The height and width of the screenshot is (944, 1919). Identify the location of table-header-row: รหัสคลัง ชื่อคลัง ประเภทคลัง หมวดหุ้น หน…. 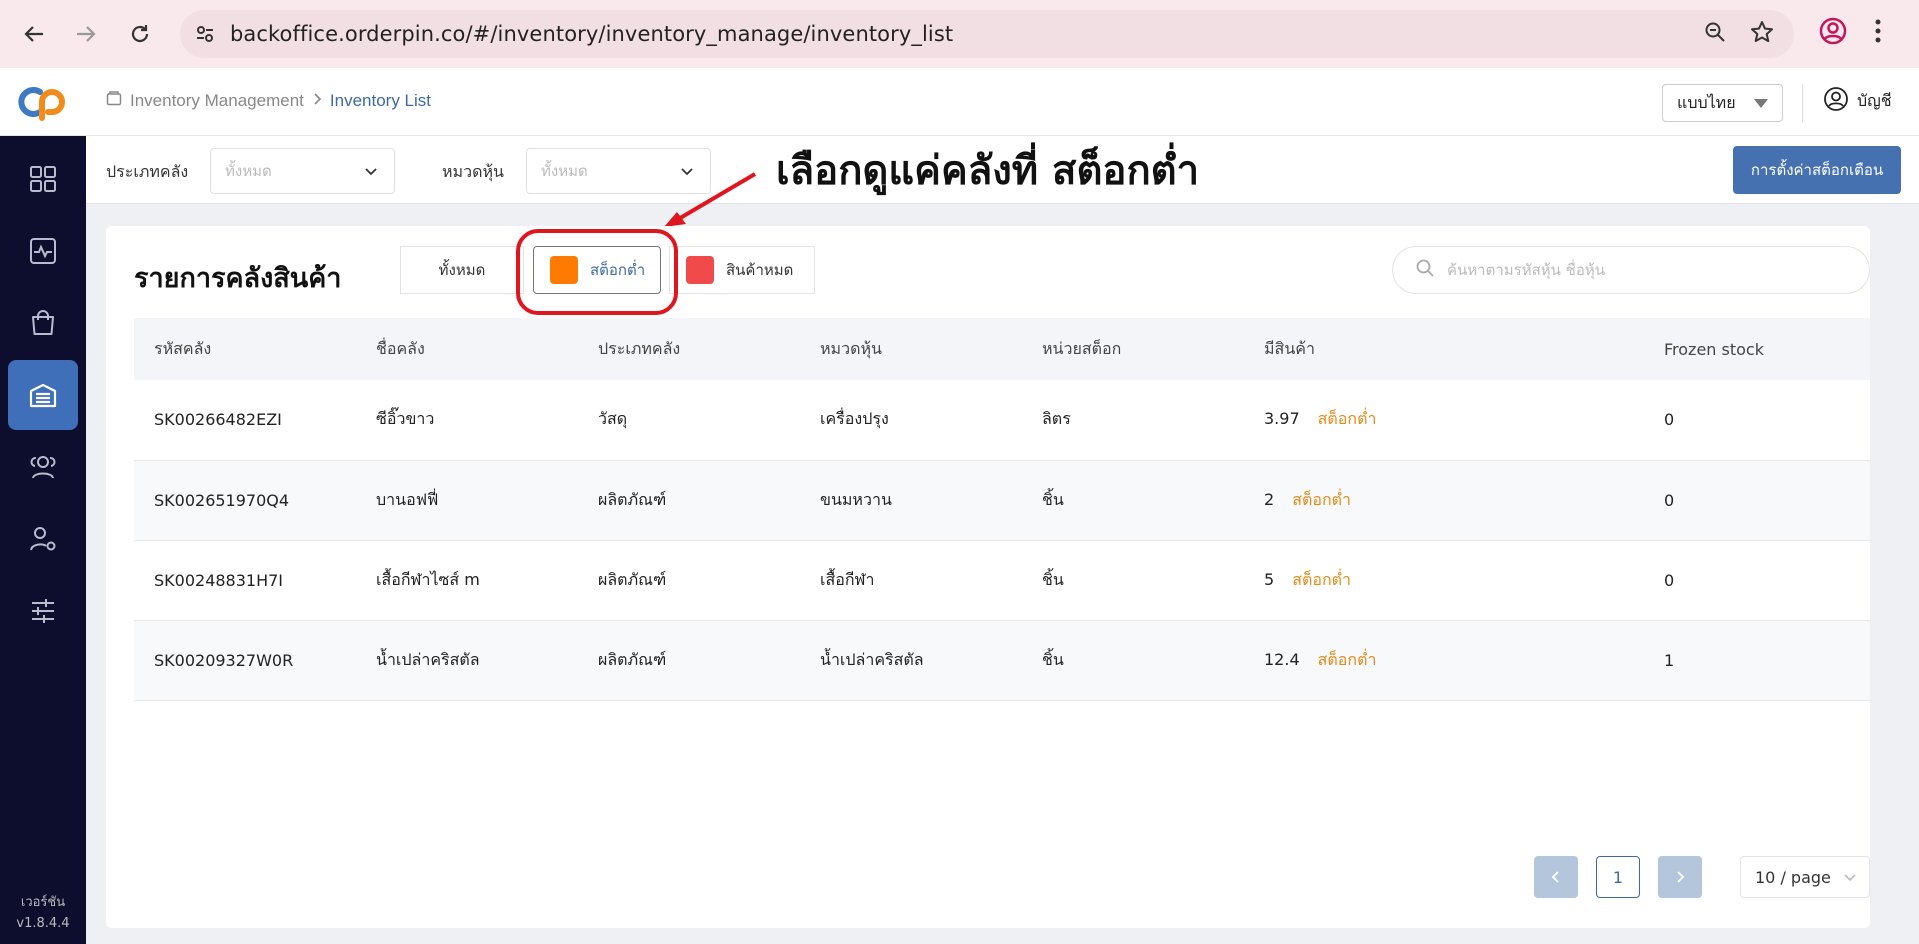
(1002, 349).